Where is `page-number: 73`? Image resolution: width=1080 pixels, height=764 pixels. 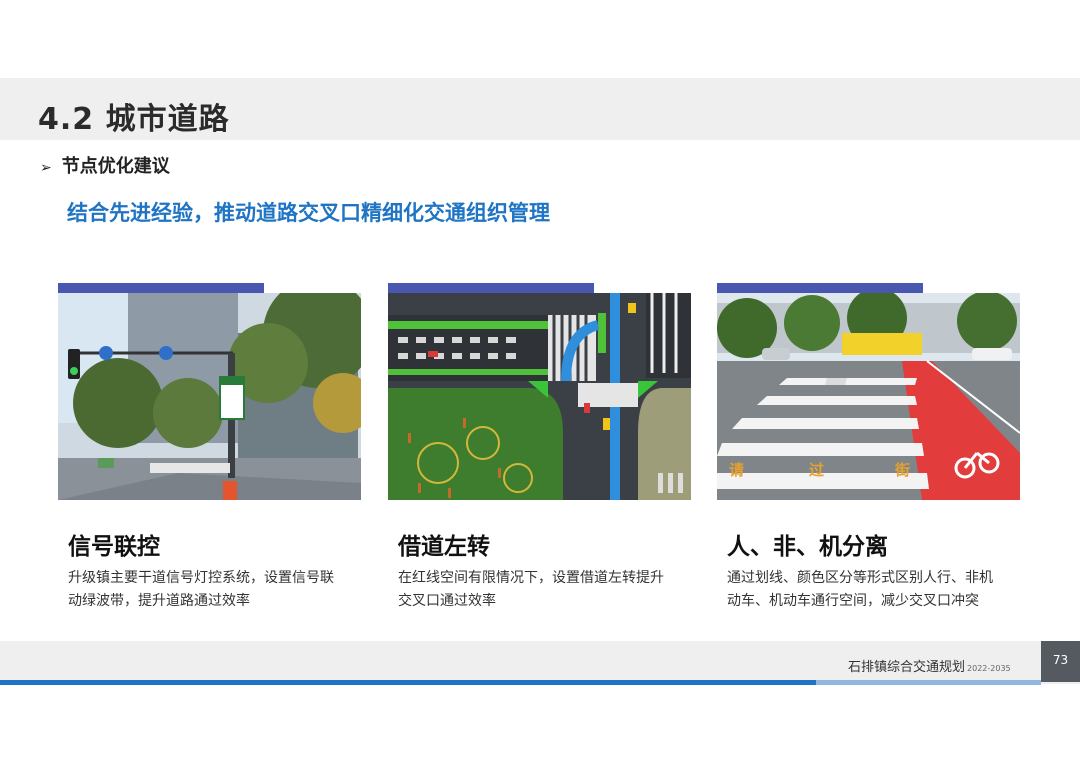 page-number: 73 is located at coordinates (1060, 661).